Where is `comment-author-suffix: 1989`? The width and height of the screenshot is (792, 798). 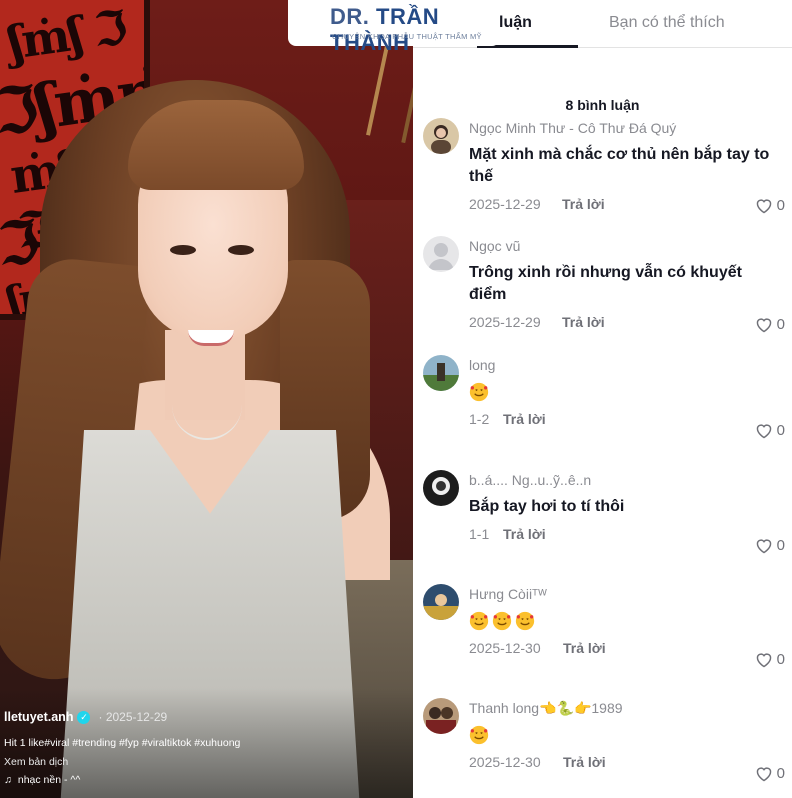 comment-author-suffix: 1989 is located at coordinates (607, 708).